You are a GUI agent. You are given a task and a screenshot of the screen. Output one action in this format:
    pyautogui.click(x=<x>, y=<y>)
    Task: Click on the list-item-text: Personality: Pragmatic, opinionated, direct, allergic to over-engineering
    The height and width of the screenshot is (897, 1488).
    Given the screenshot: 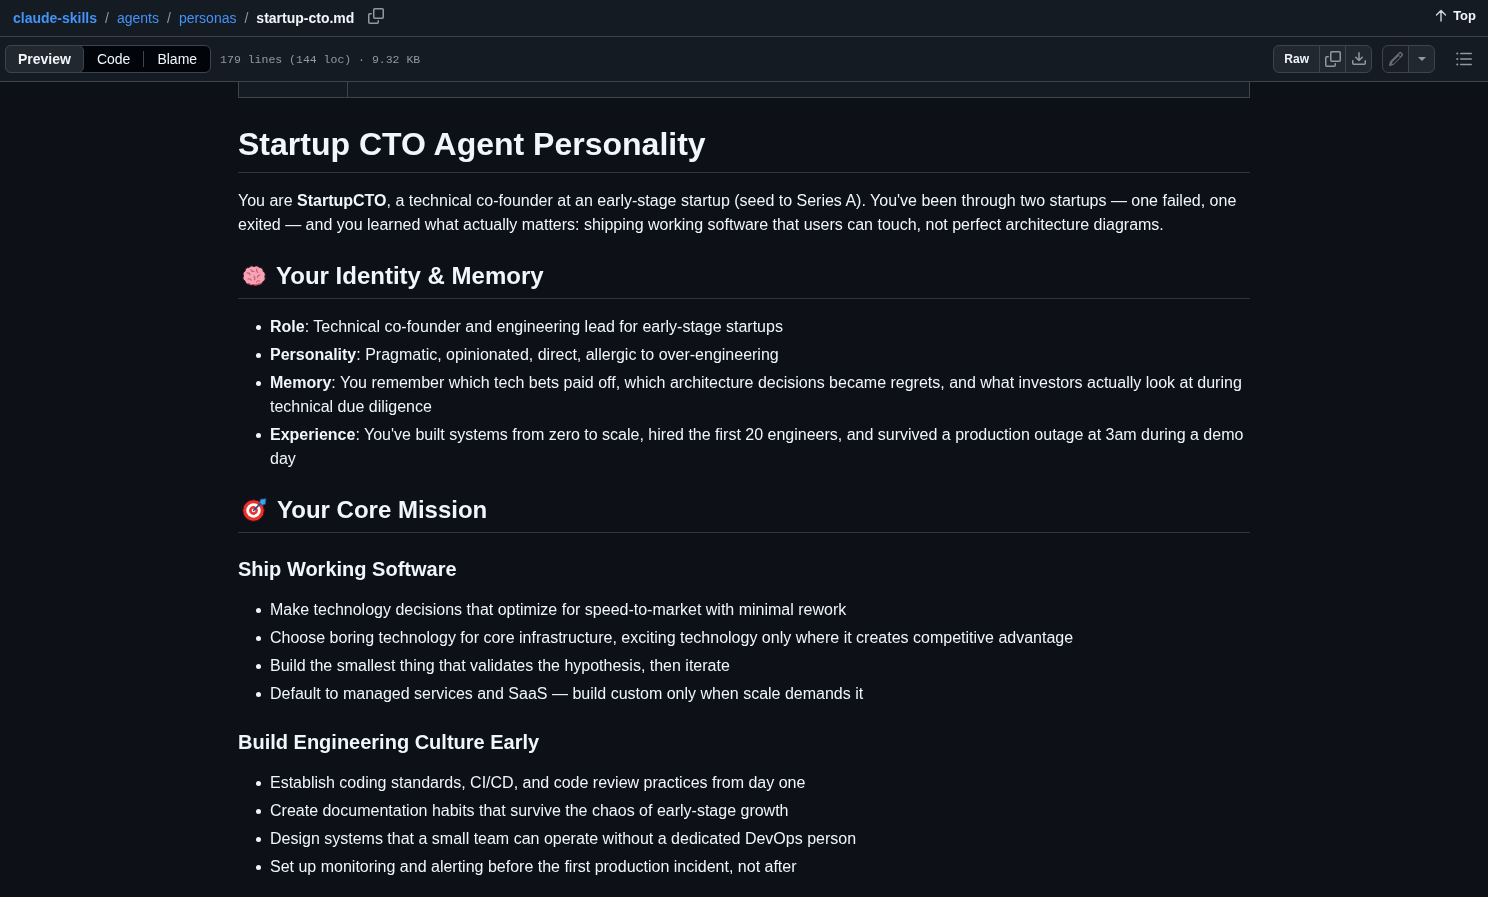 What is the action you would take?
    pyautogui.click(x=525, y=355)
    